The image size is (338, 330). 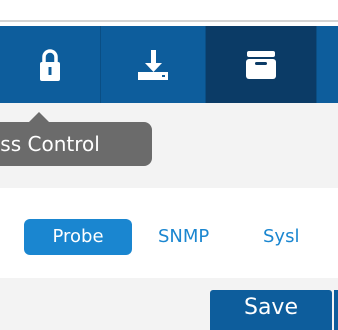 I want to click on tooltip: ess Control, so click(x=76, y=144).